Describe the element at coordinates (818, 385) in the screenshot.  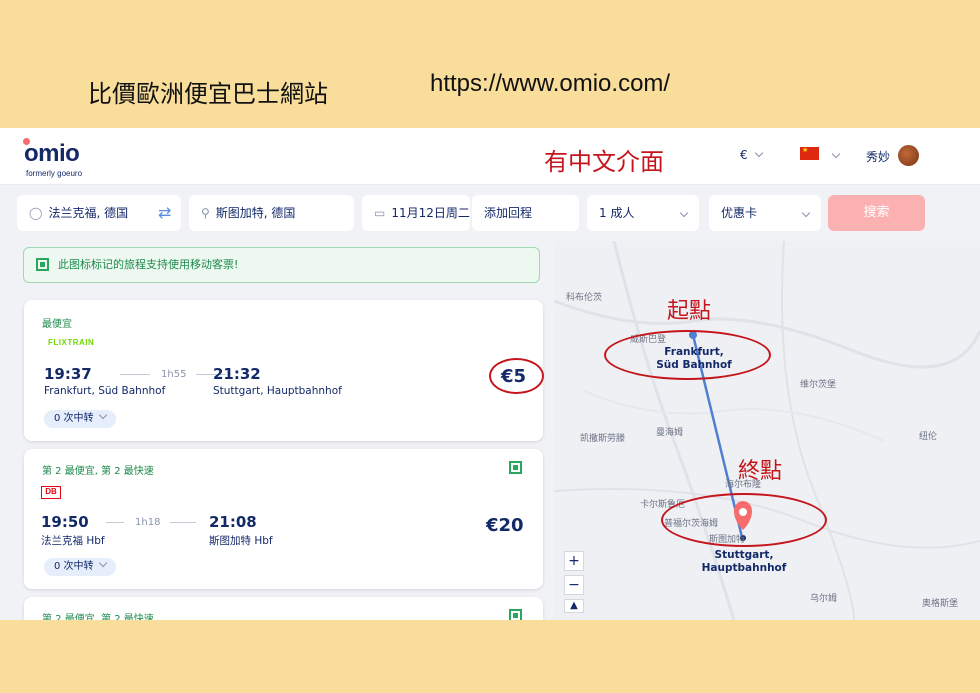
I see `map-label: 维尔茨堡` at that location.